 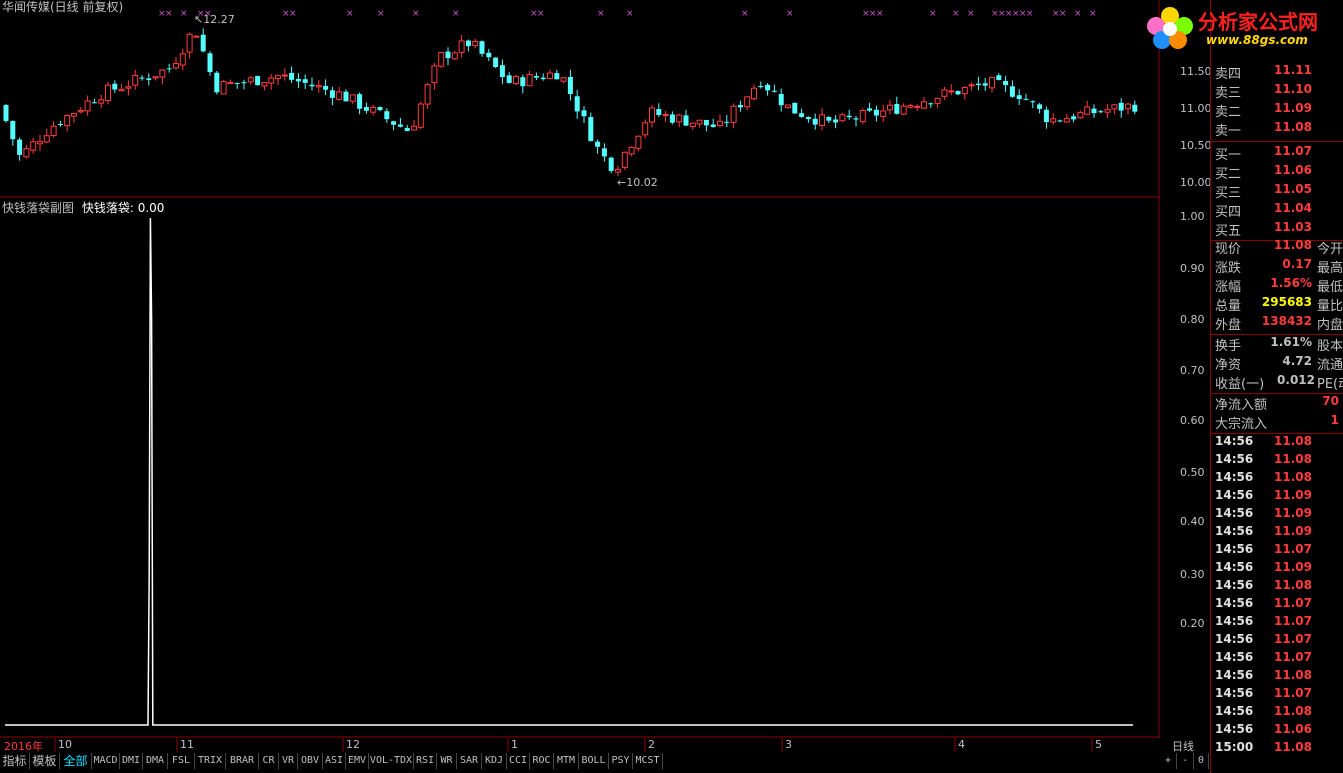 What do you see at coordinates (15, 761) in the screenshot?
I see `indicator-tab-指标: 指标` at bounding box center [15, 761].